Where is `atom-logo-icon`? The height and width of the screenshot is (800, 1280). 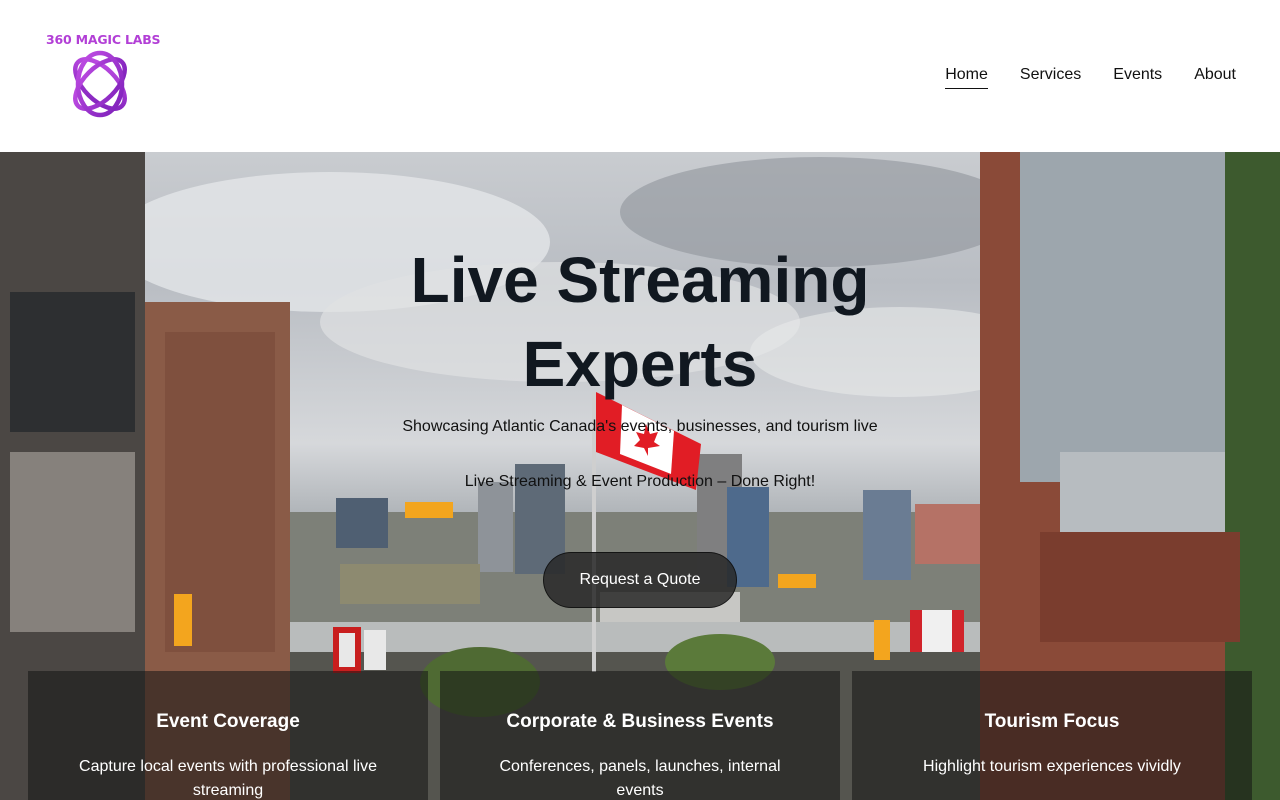 atom-logo-icon is located at coordinates (100, 84).